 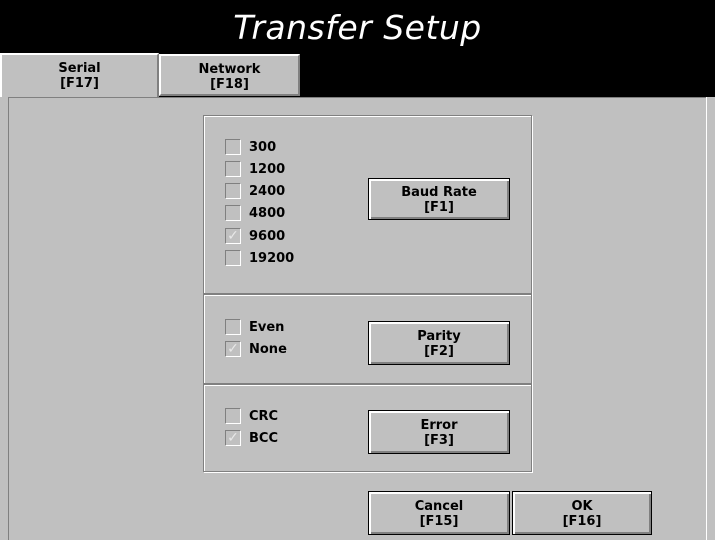 What do you see at coordinates (233, 438) in the screenshot?
I see `error-bcc-checkbox: ✓` at bounding box center [233, 438].